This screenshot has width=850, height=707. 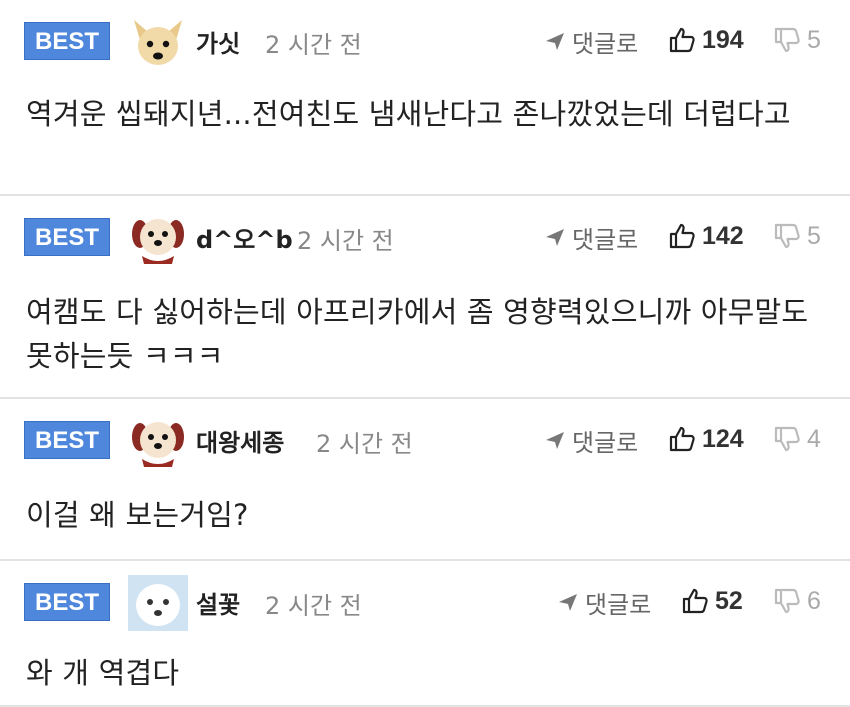 I want to click on nickname: 가싯, so click(x=218, y=41).